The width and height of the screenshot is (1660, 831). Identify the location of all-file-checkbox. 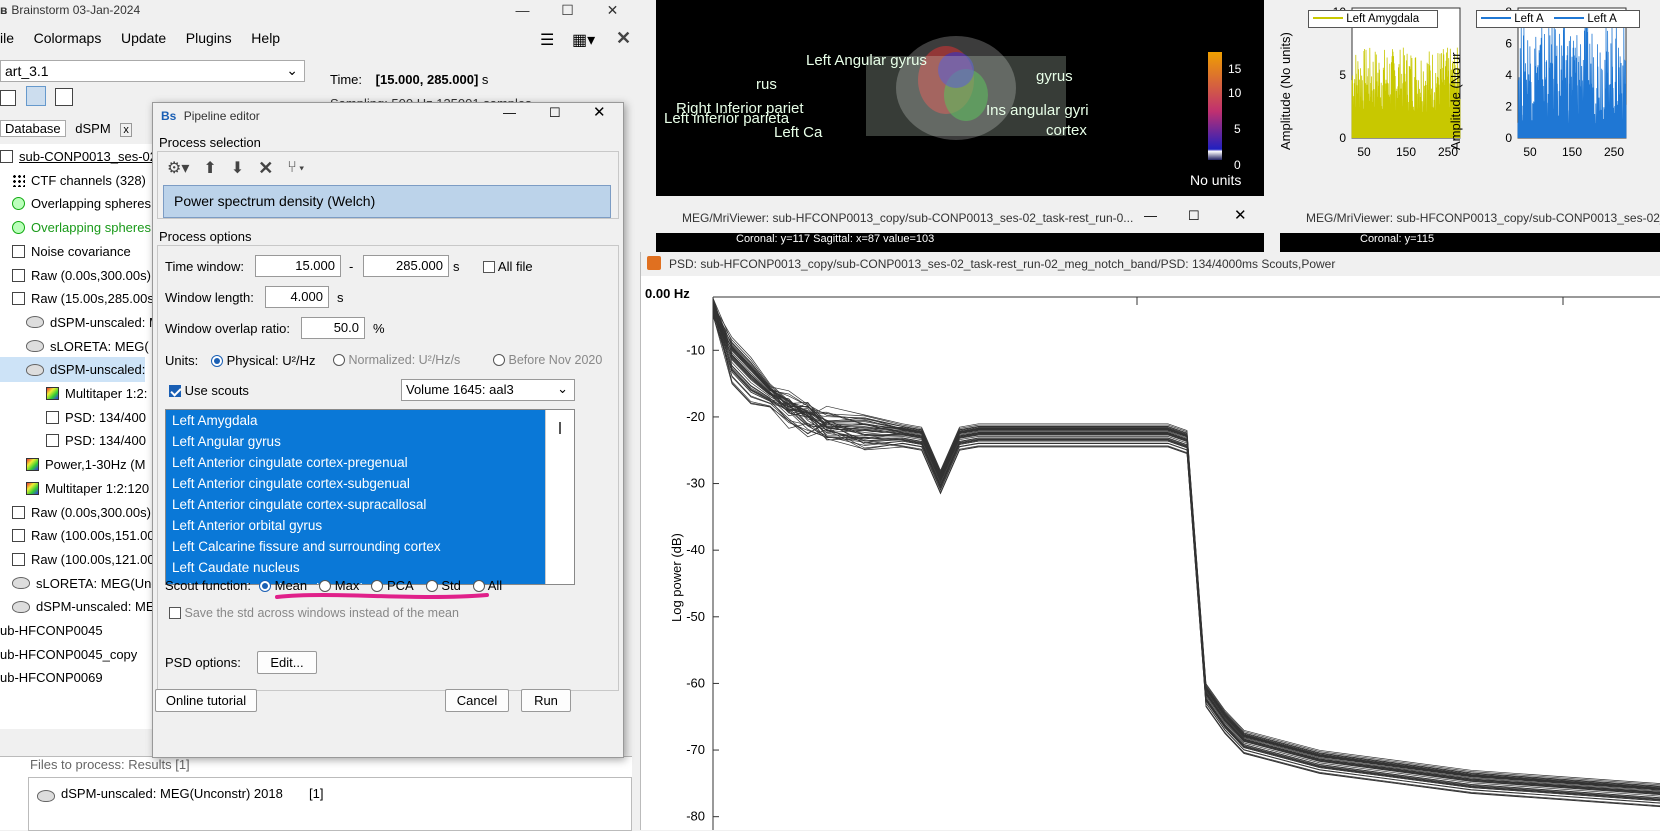
(489, 267).